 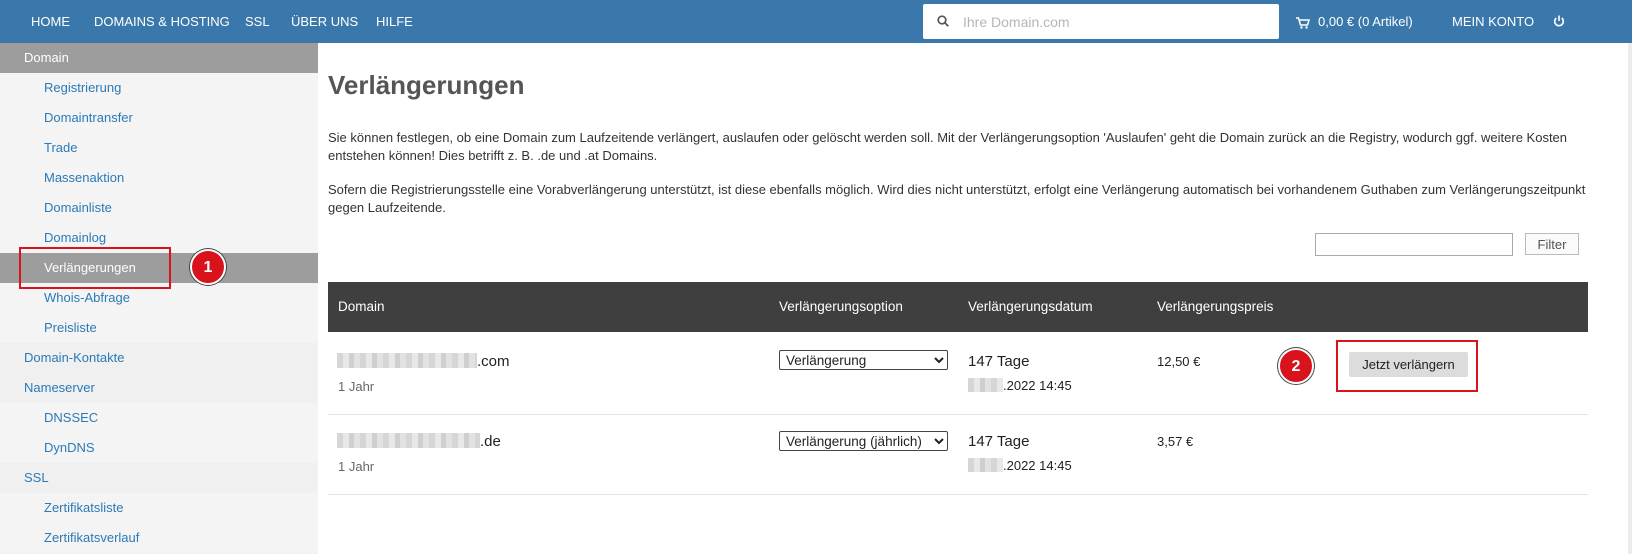 I want to click on sidebar-item-preisliste: Preisliste, so click(x=159, y=328).